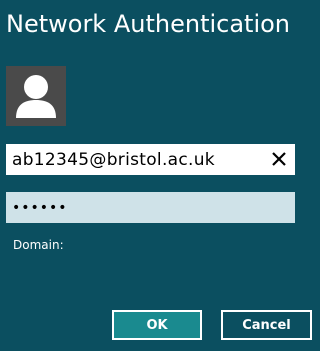 The height and width of the screenshot is (351, 320). Describe the element at coordinates (150, 159) in the screenshot. I see `username-input` at that location.